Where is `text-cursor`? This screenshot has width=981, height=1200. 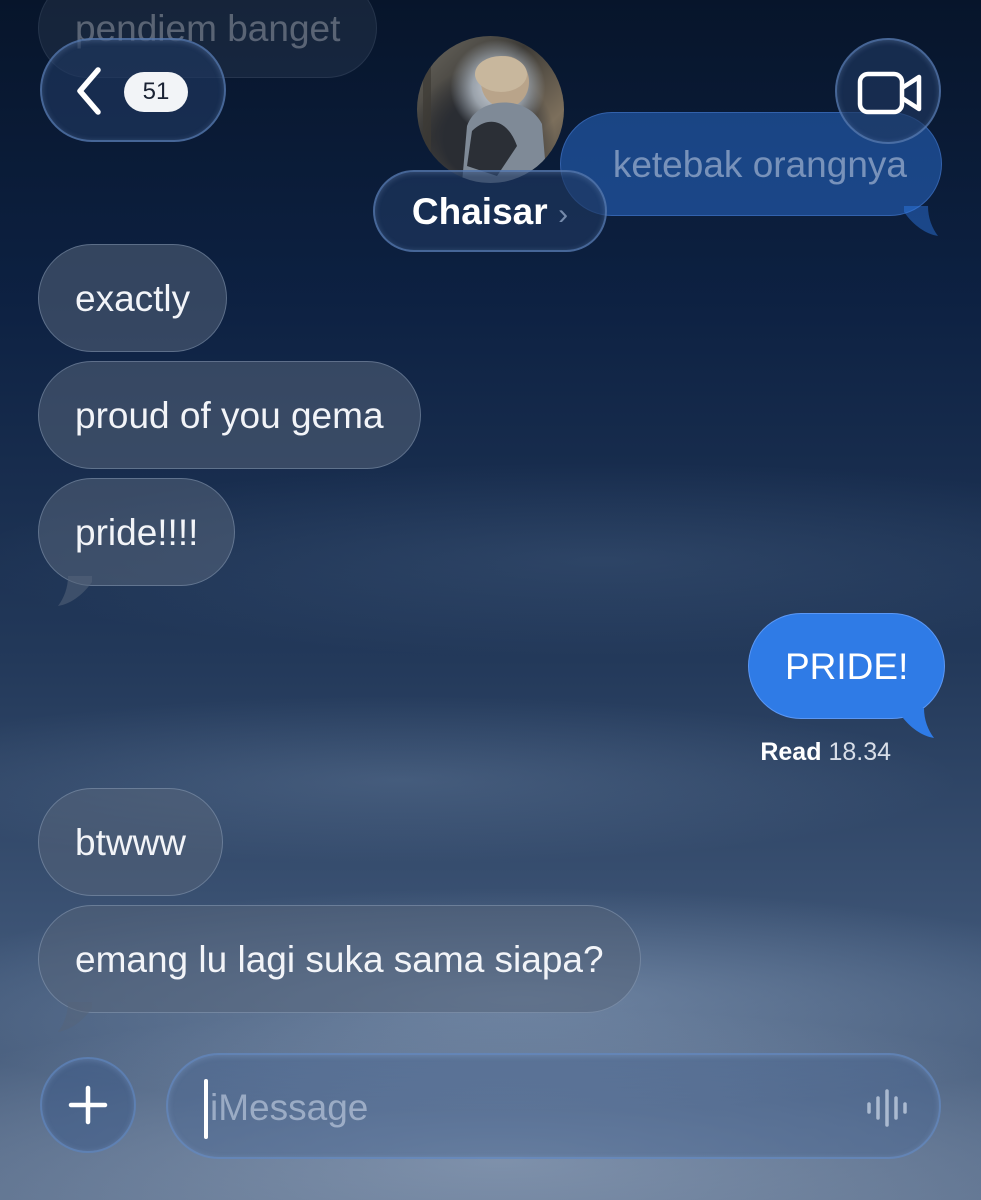
text-cursor is located at coordinates (206, 1109).